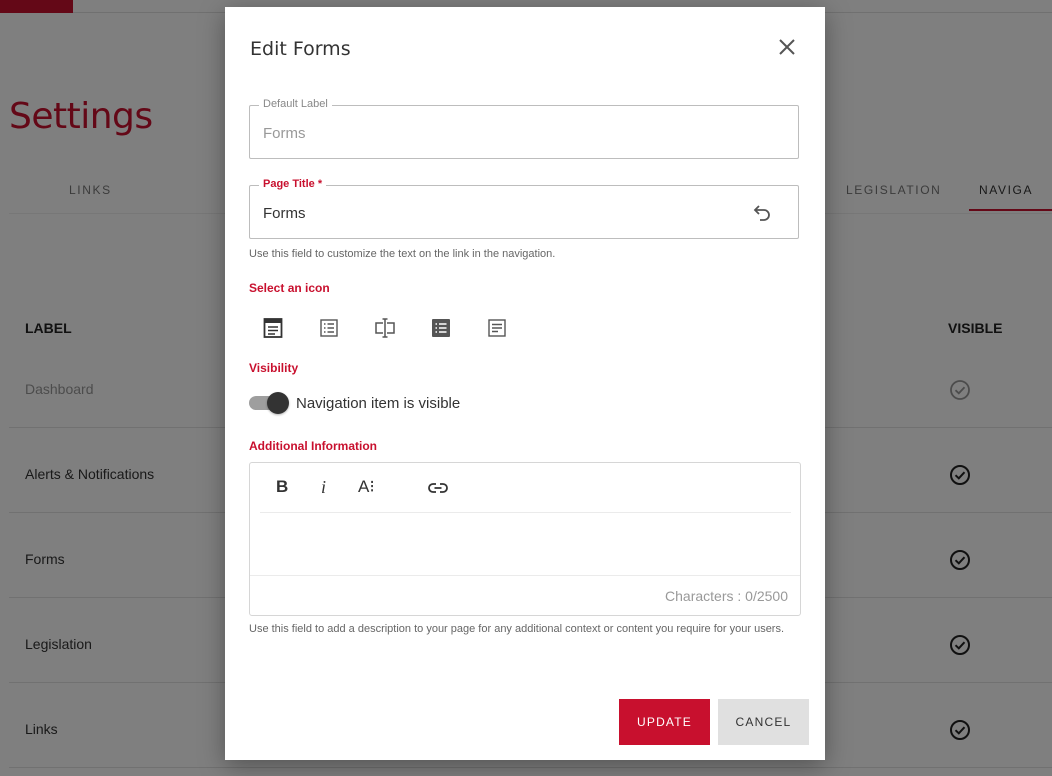  Describe the element at coordinates (323, 488) in the screenshot. I see `italic-button: i` at that location.